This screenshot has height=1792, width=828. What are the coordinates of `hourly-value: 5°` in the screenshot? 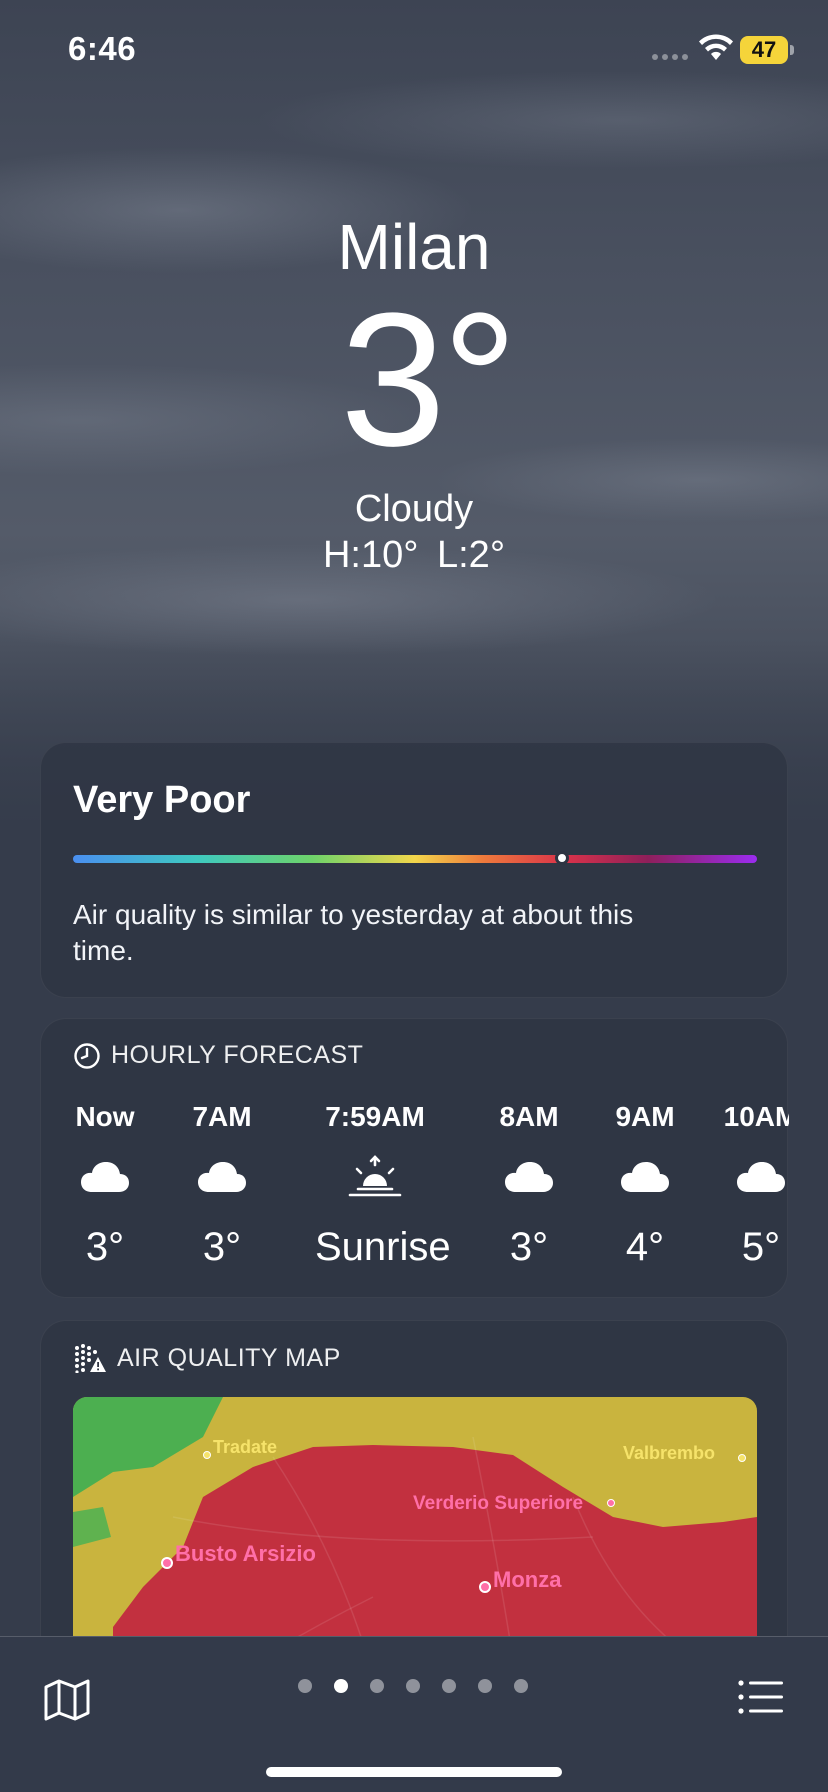 It's located at (761, 1247).